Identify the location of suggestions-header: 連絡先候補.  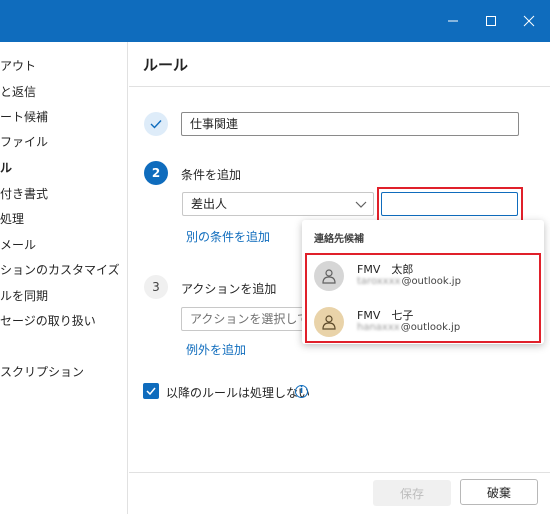
(339, 239).